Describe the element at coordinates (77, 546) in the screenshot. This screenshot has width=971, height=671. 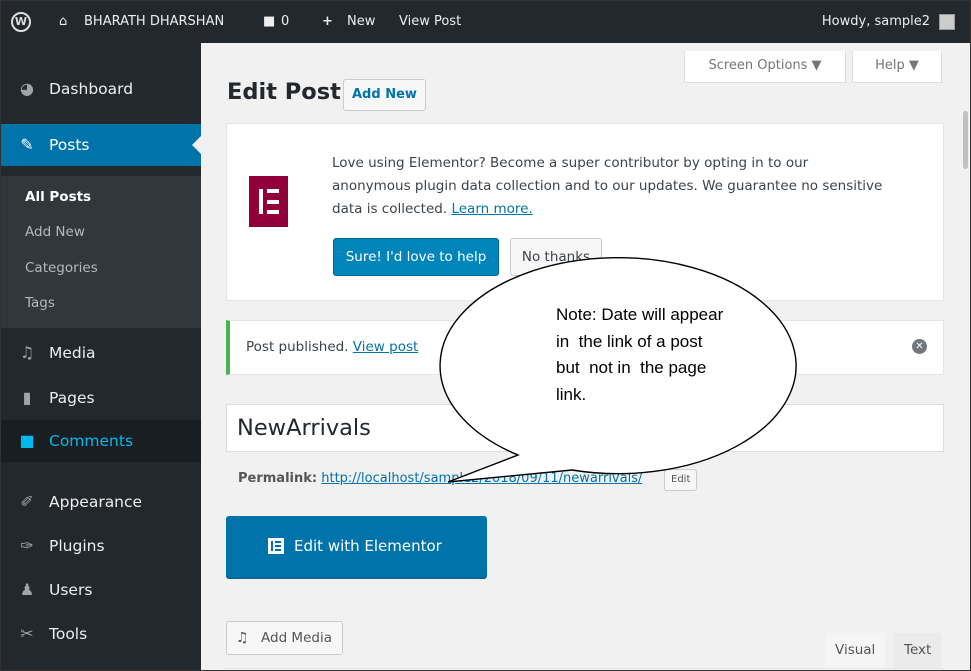
I see `sidebar-item-label: Plugins` at that location.